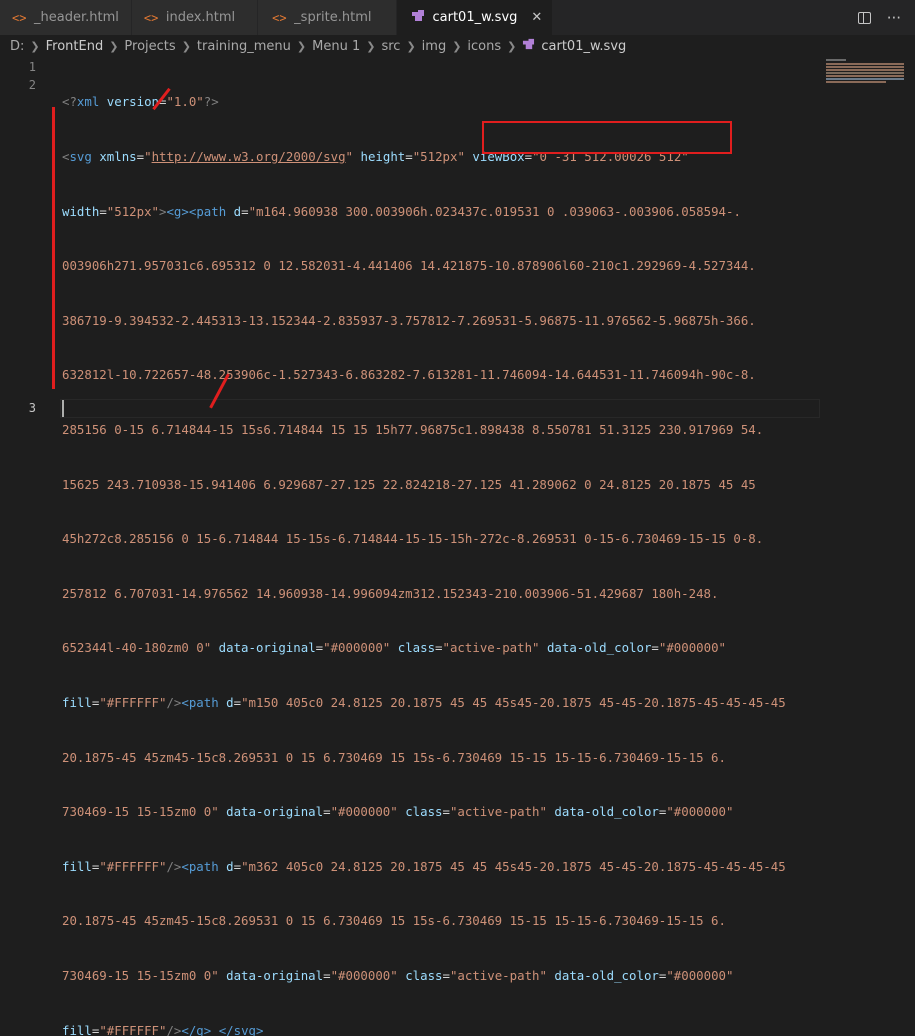  I want to click on tab-header-html: <> _header.html, so click(66, 17).